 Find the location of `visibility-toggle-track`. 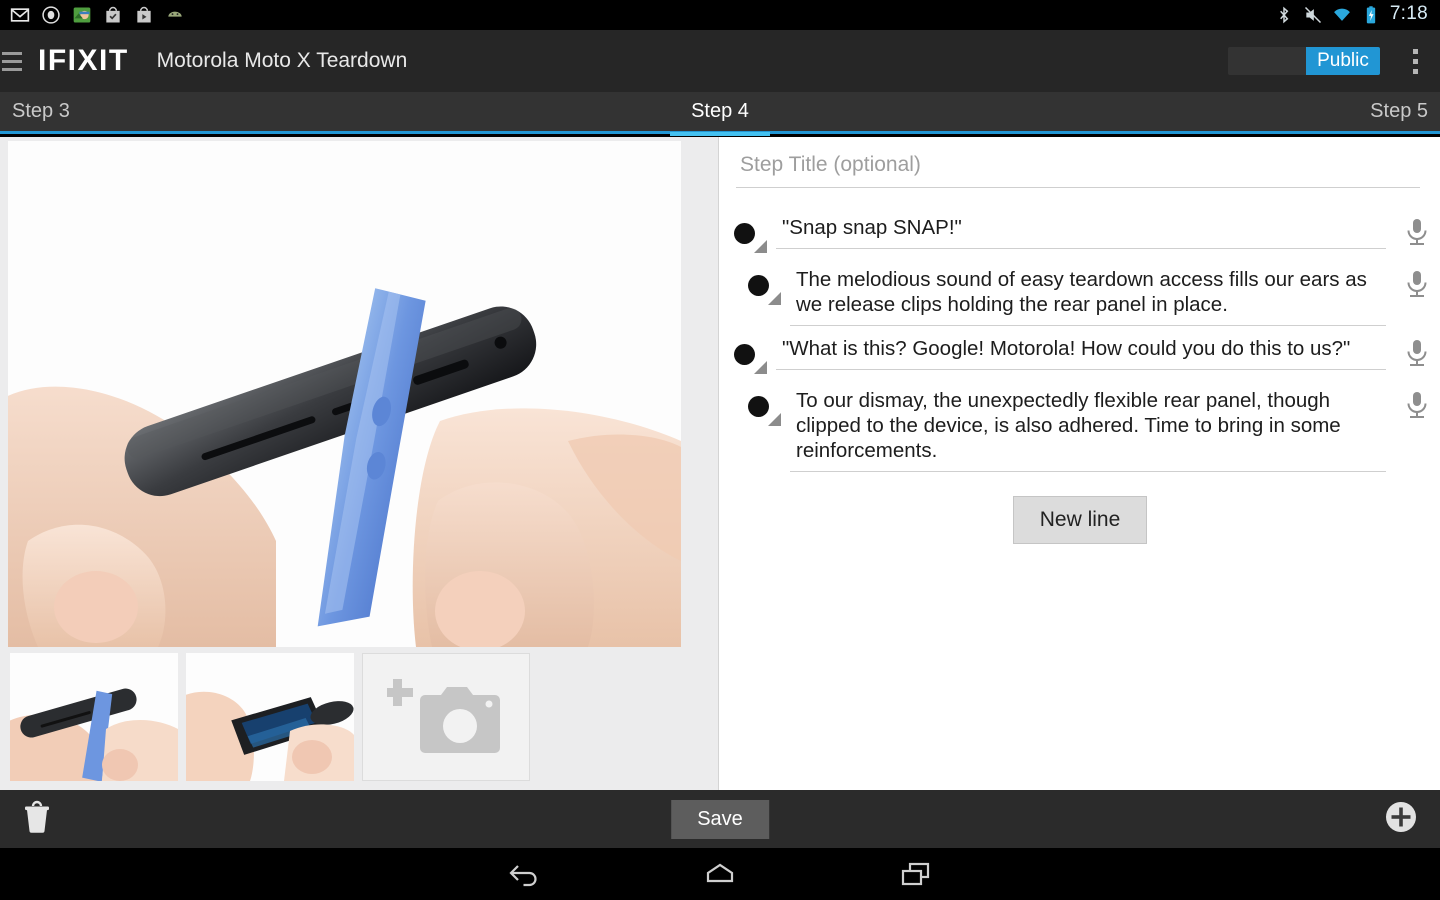

visibility-toggle-track is located at coordinates (1267, 61).